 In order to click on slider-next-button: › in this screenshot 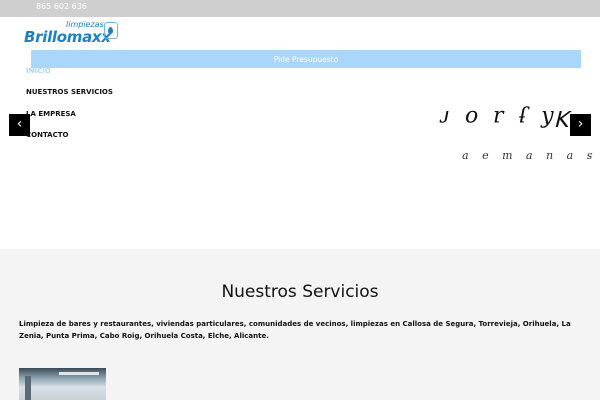, I will do `click(580, 125)`.